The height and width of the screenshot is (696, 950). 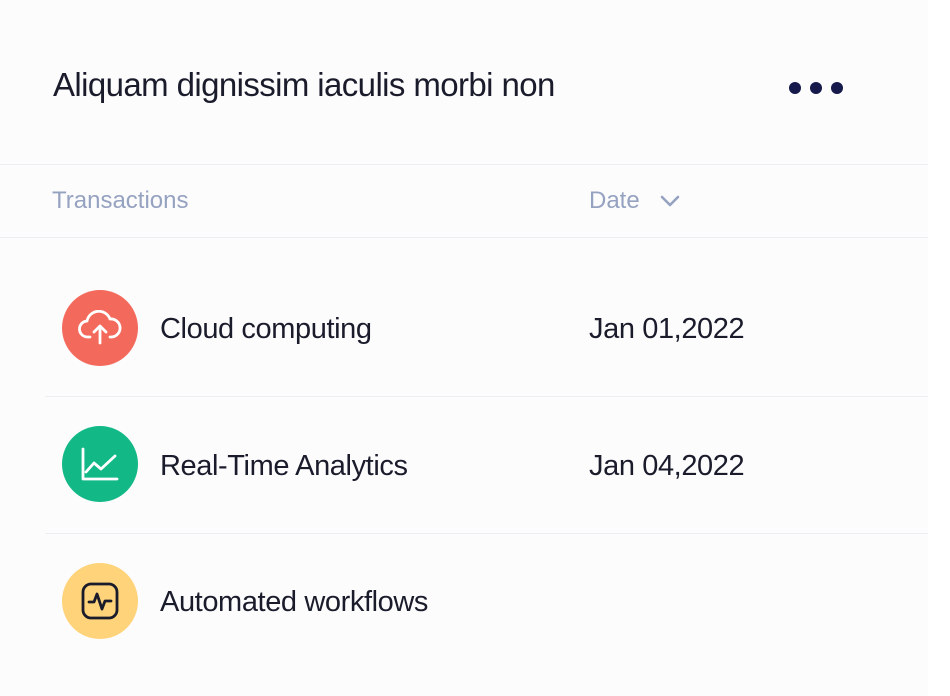 I want to click on row-date: Jan 01,2022, so click(x=667, y=329).